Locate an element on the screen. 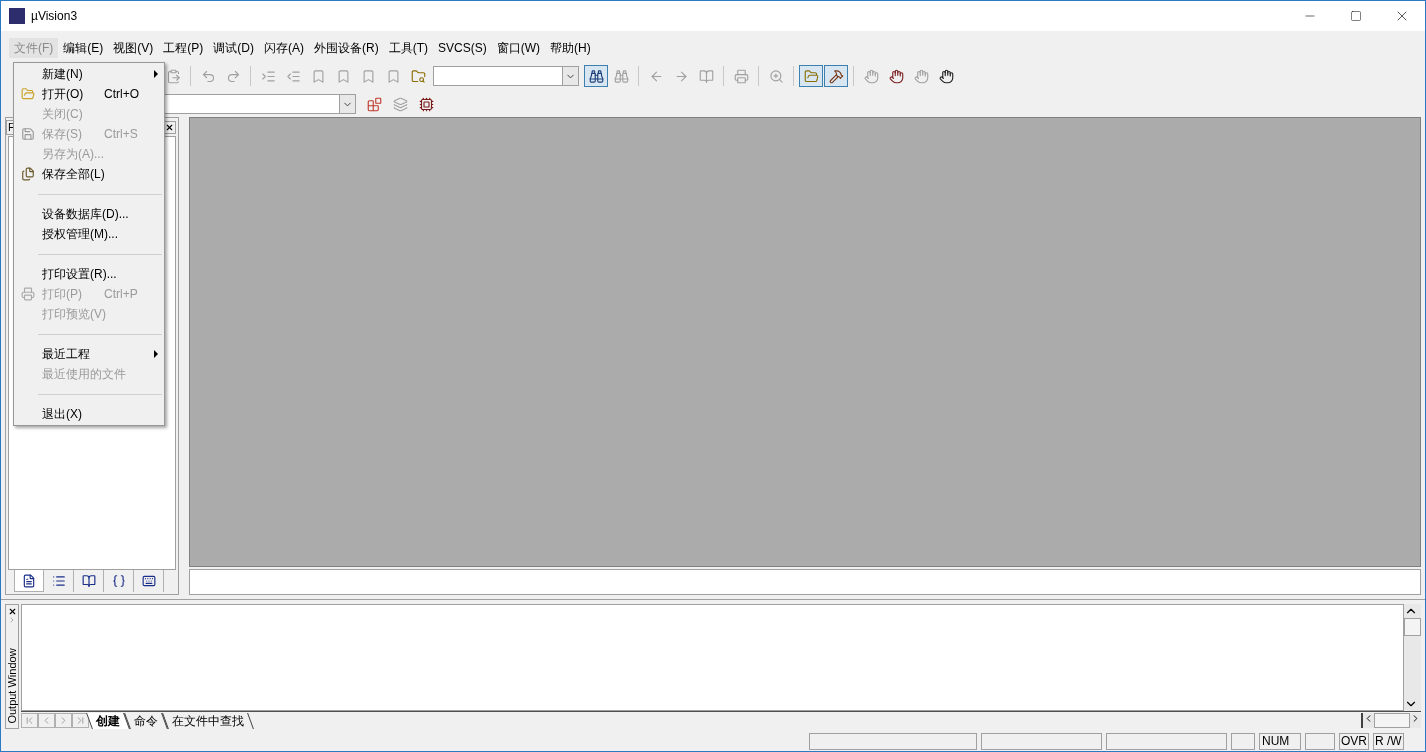 The width and height of the screenshot is (1426, 752). menu-entry: 保存全部(L) is located at coordinates (89, 174).